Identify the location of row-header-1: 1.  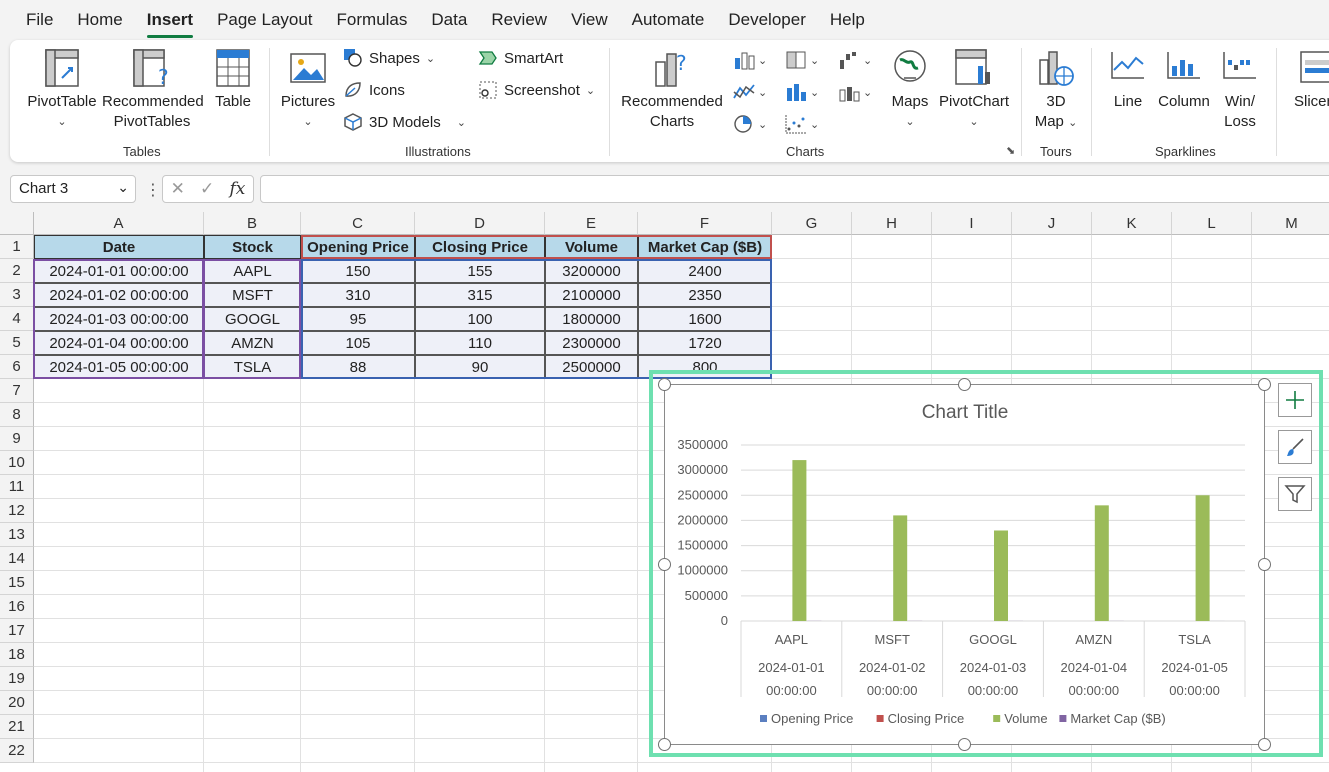
(17, 247).